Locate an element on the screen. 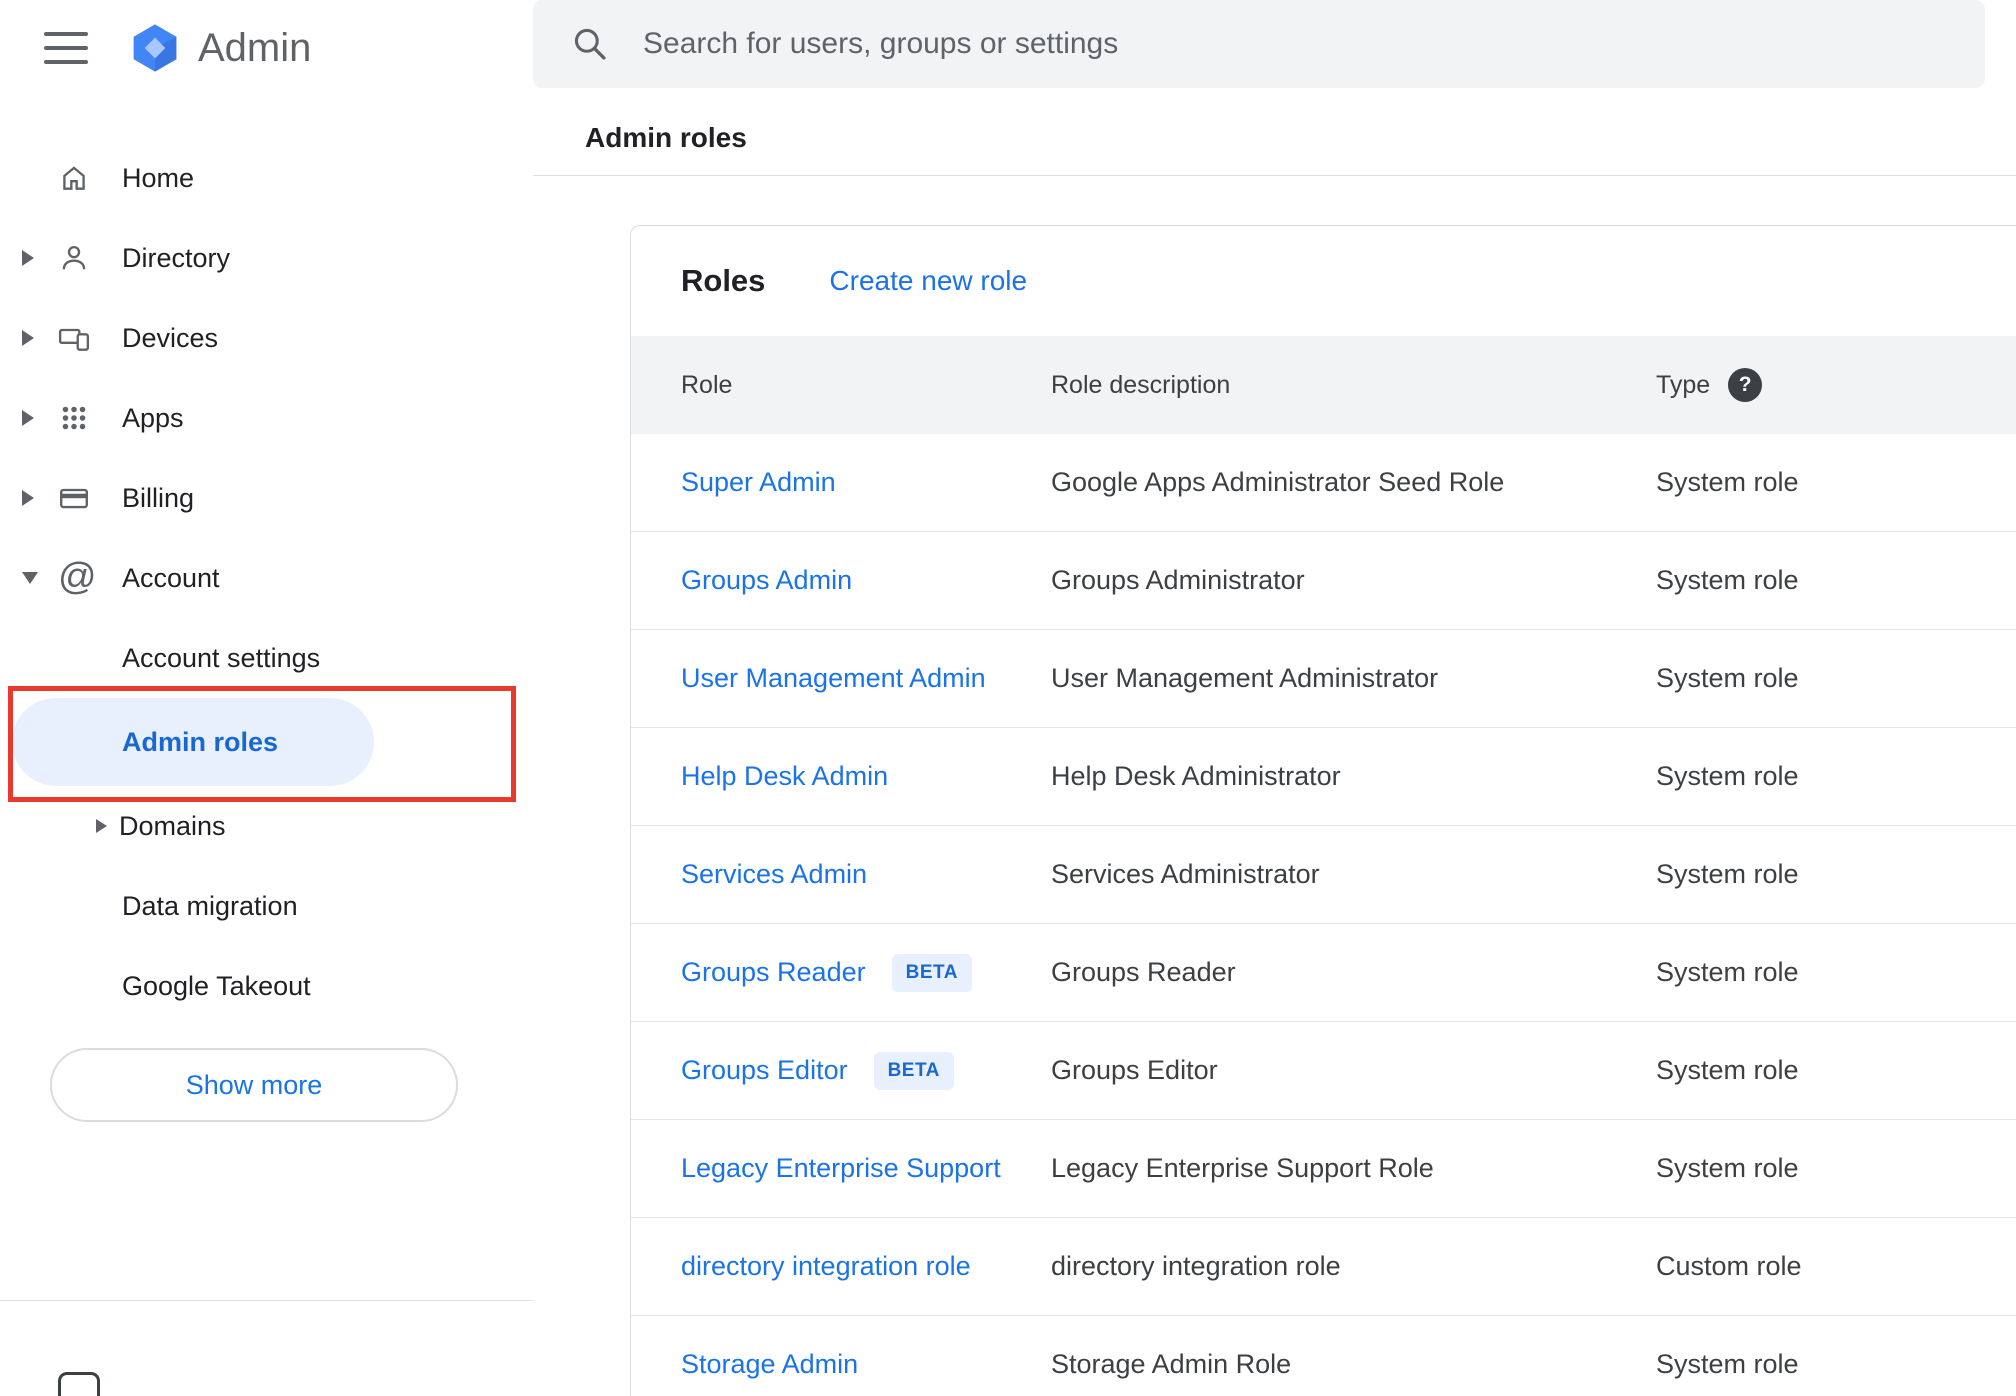 This screenshot has width=2016, height=1396. role-link: directory integration role is located at coordinates (826, 1266).